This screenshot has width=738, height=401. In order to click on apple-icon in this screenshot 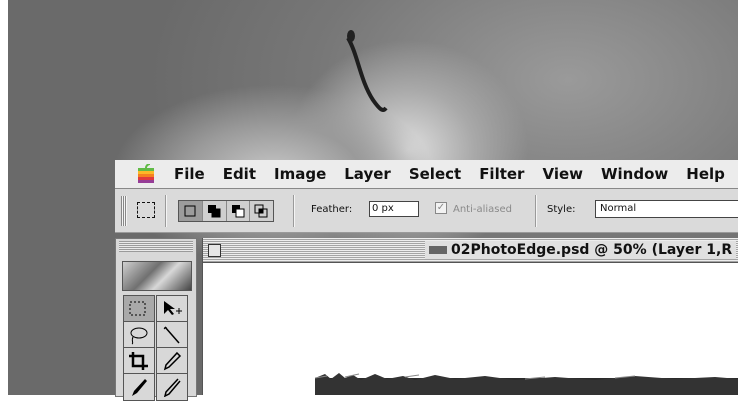, I will do `click(146, 173)`.